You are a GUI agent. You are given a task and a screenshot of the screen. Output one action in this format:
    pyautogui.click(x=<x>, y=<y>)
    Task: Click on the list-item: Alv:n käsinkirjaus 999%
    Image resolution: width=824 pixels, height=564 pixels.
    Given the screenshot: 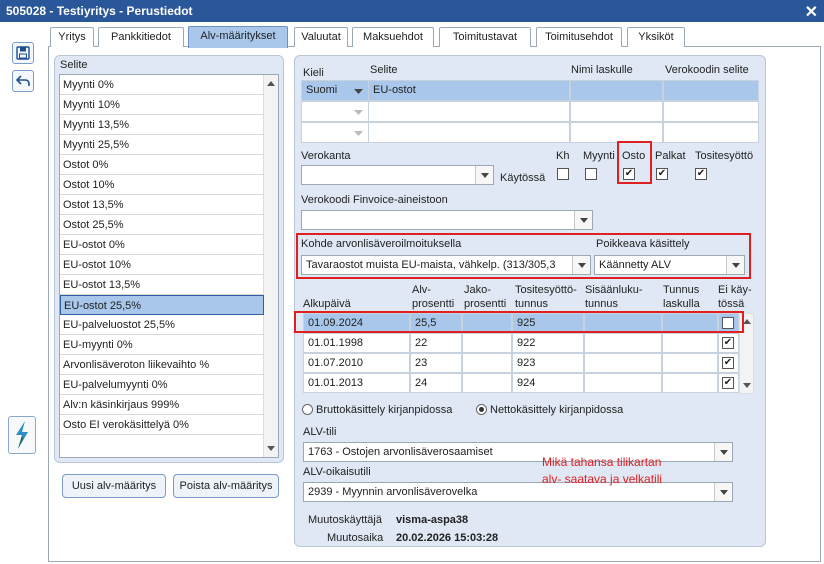 What is the action you would take?
    pyautogui.click(x=162, y=405)
    